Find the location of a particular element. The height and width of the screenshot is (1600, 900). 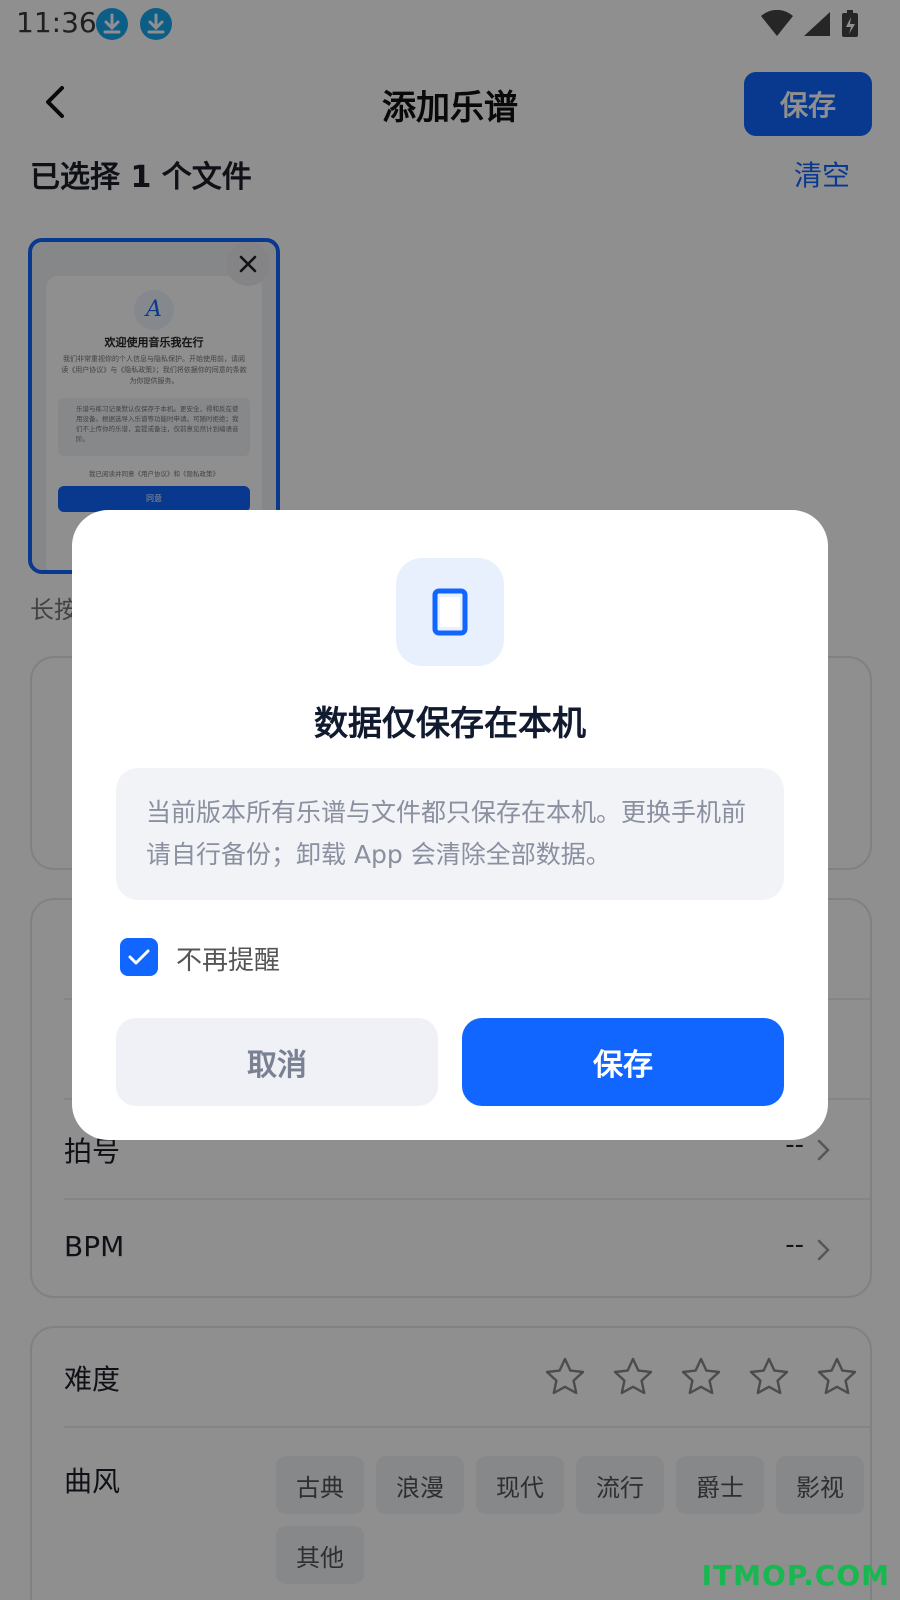

phone-icon is located at coordinates (450, 612).